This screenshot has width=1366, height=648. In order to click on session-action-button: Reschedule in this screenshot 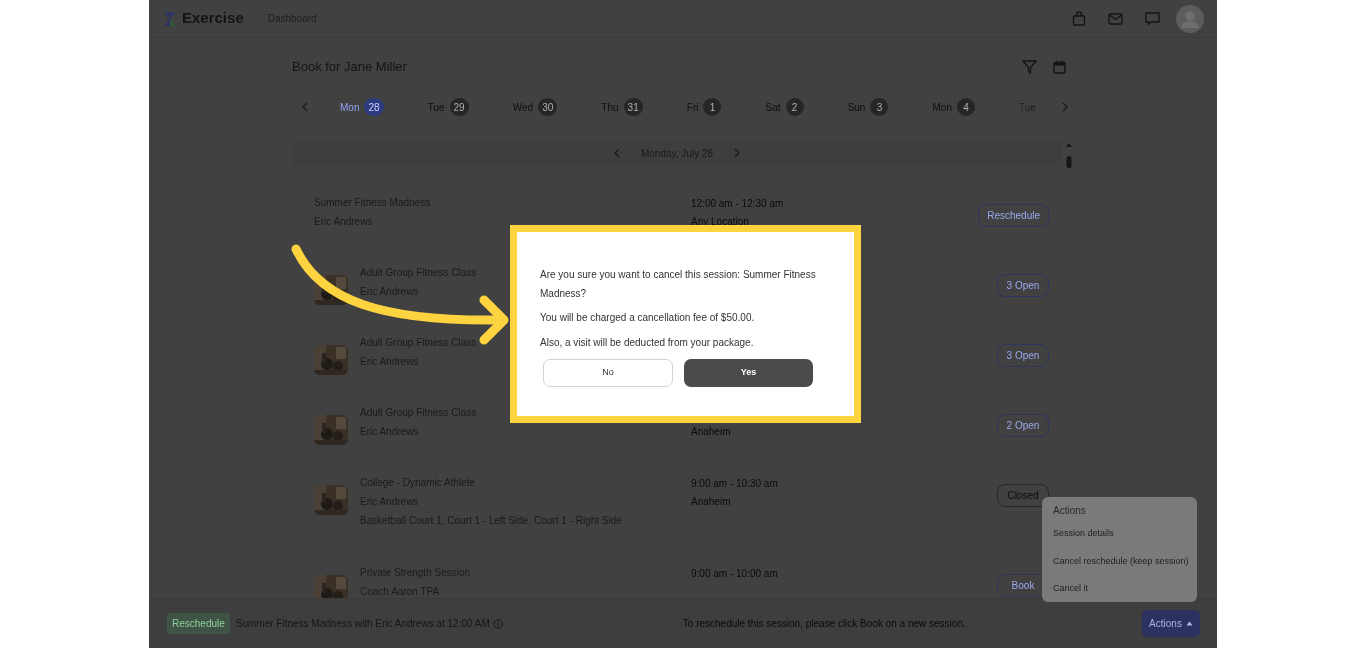, I will do `click(1013, 215)`.